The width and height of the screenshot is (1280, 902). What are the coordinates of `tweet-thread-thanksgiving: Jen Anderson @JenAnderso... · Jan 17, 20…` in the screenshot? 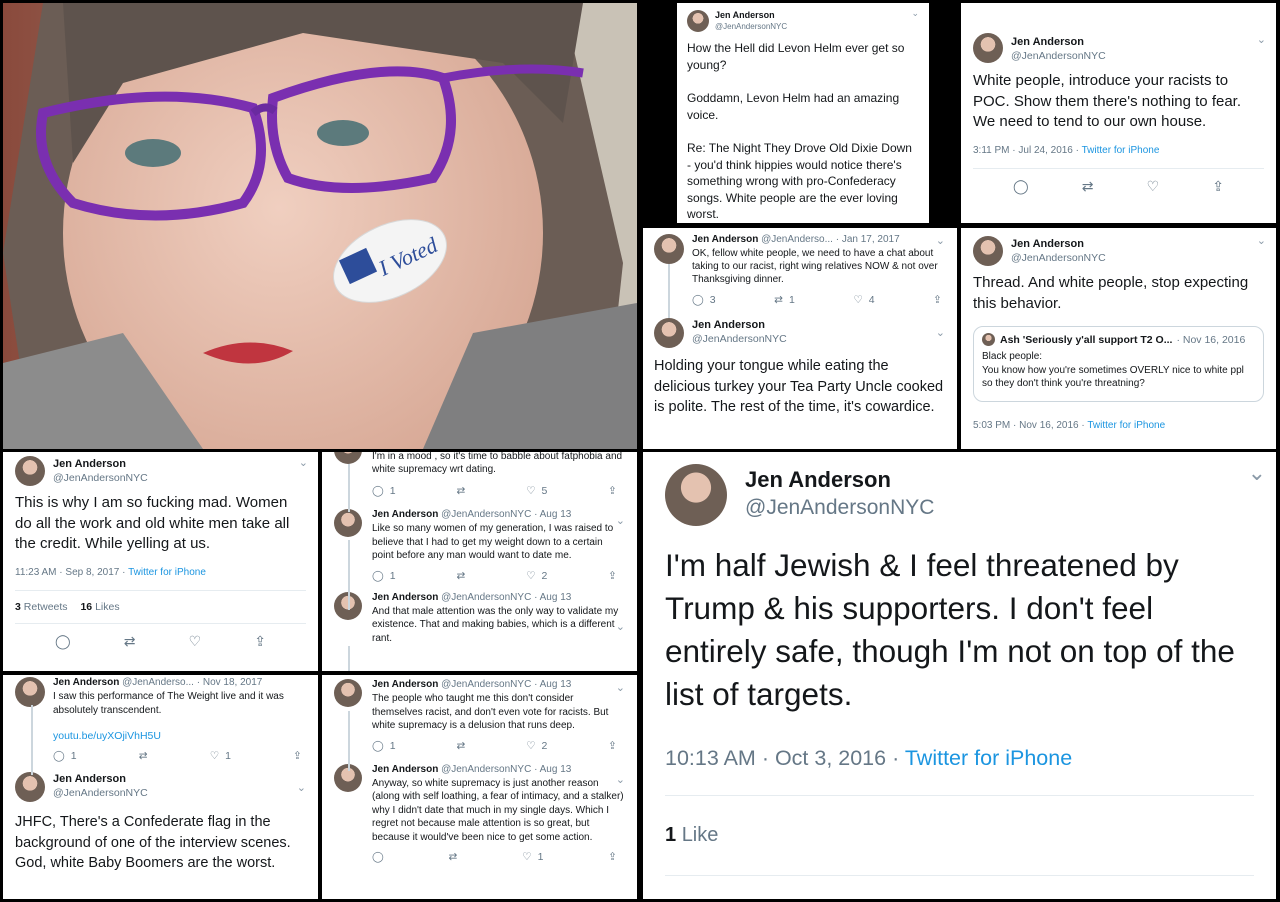 It's located at (800, 338).